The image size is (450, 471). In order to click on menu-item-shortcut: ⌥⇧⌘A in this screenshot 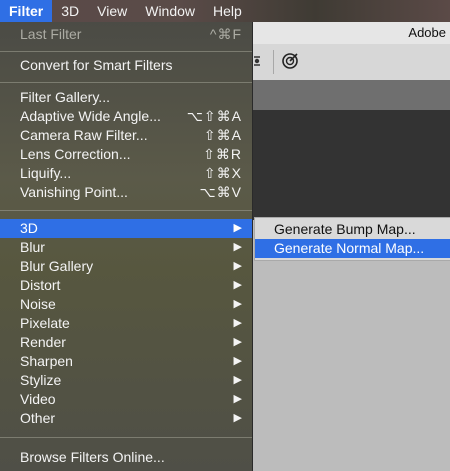, I will do `click(214, 116)`.